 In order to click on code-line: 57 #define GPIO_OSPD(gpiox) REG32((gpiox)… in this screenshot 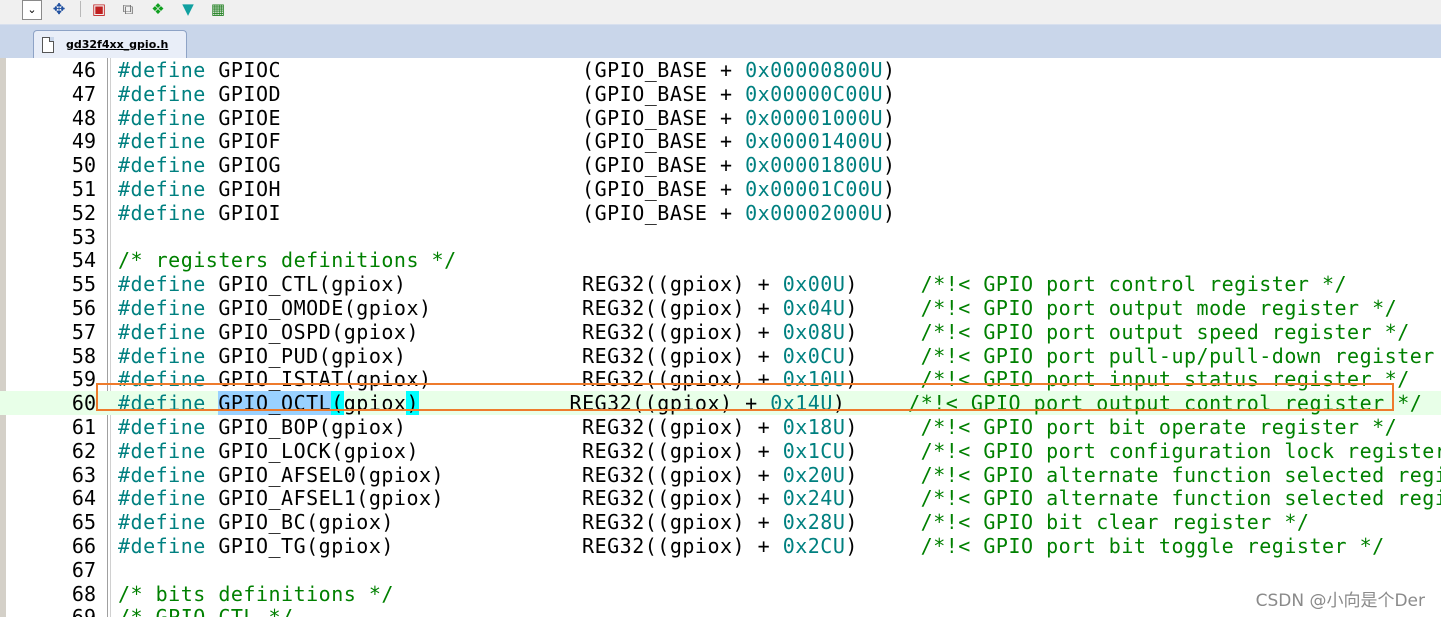, I will do `click(720, 332)`.